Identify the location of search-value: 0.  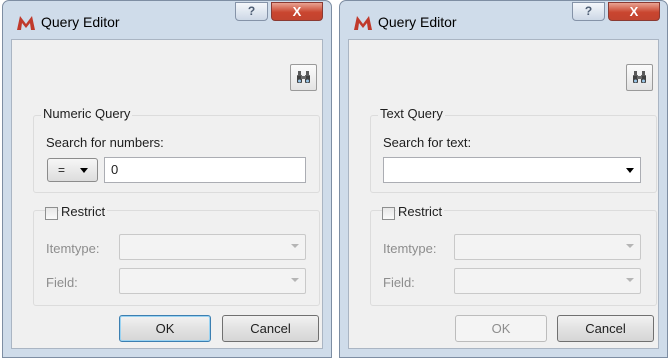
(115, 169).